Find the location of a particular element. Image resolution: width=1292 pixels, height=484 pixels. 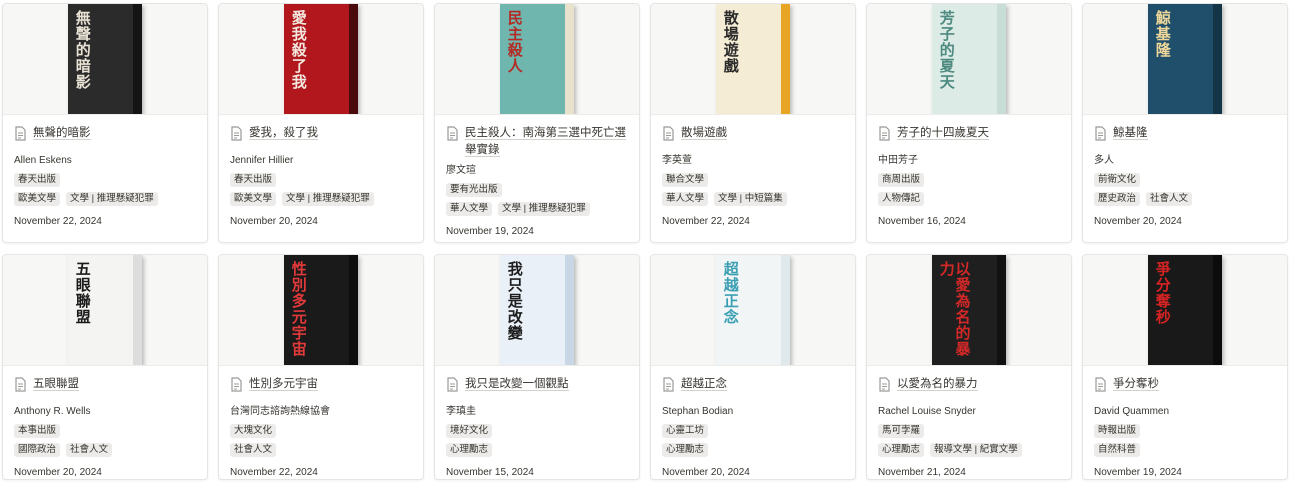

book-title: 我只是改變一個觀點 is located at coordinates (517, 384).